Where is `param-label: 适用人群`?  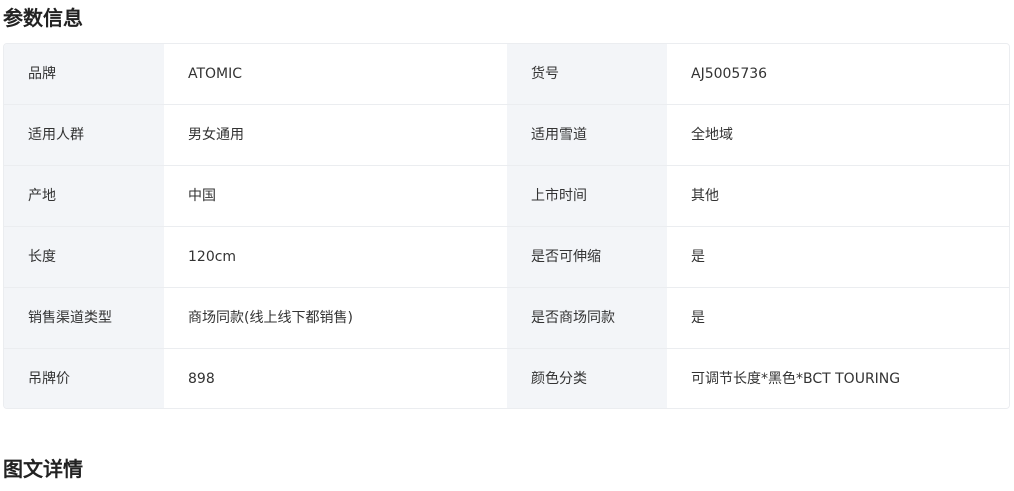
param-label: 适用人群 is located at coordinates (84, 135).